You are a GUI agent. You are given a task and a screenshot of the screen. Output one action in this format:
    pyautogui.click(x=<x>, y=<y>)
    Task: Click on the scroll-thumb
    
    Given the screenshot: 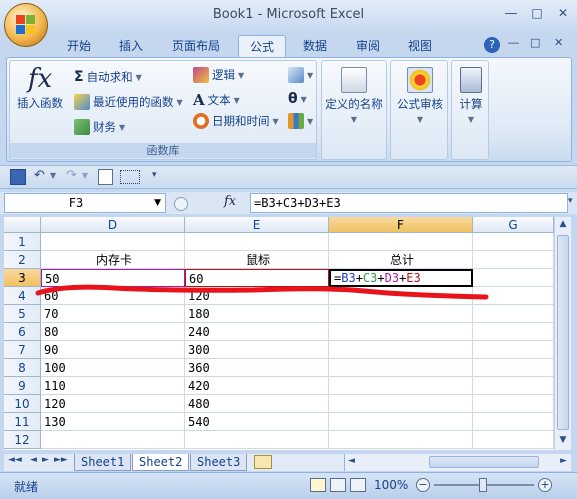 What is the action you would take?
    pyautogui.click(x=563, y=332)
    